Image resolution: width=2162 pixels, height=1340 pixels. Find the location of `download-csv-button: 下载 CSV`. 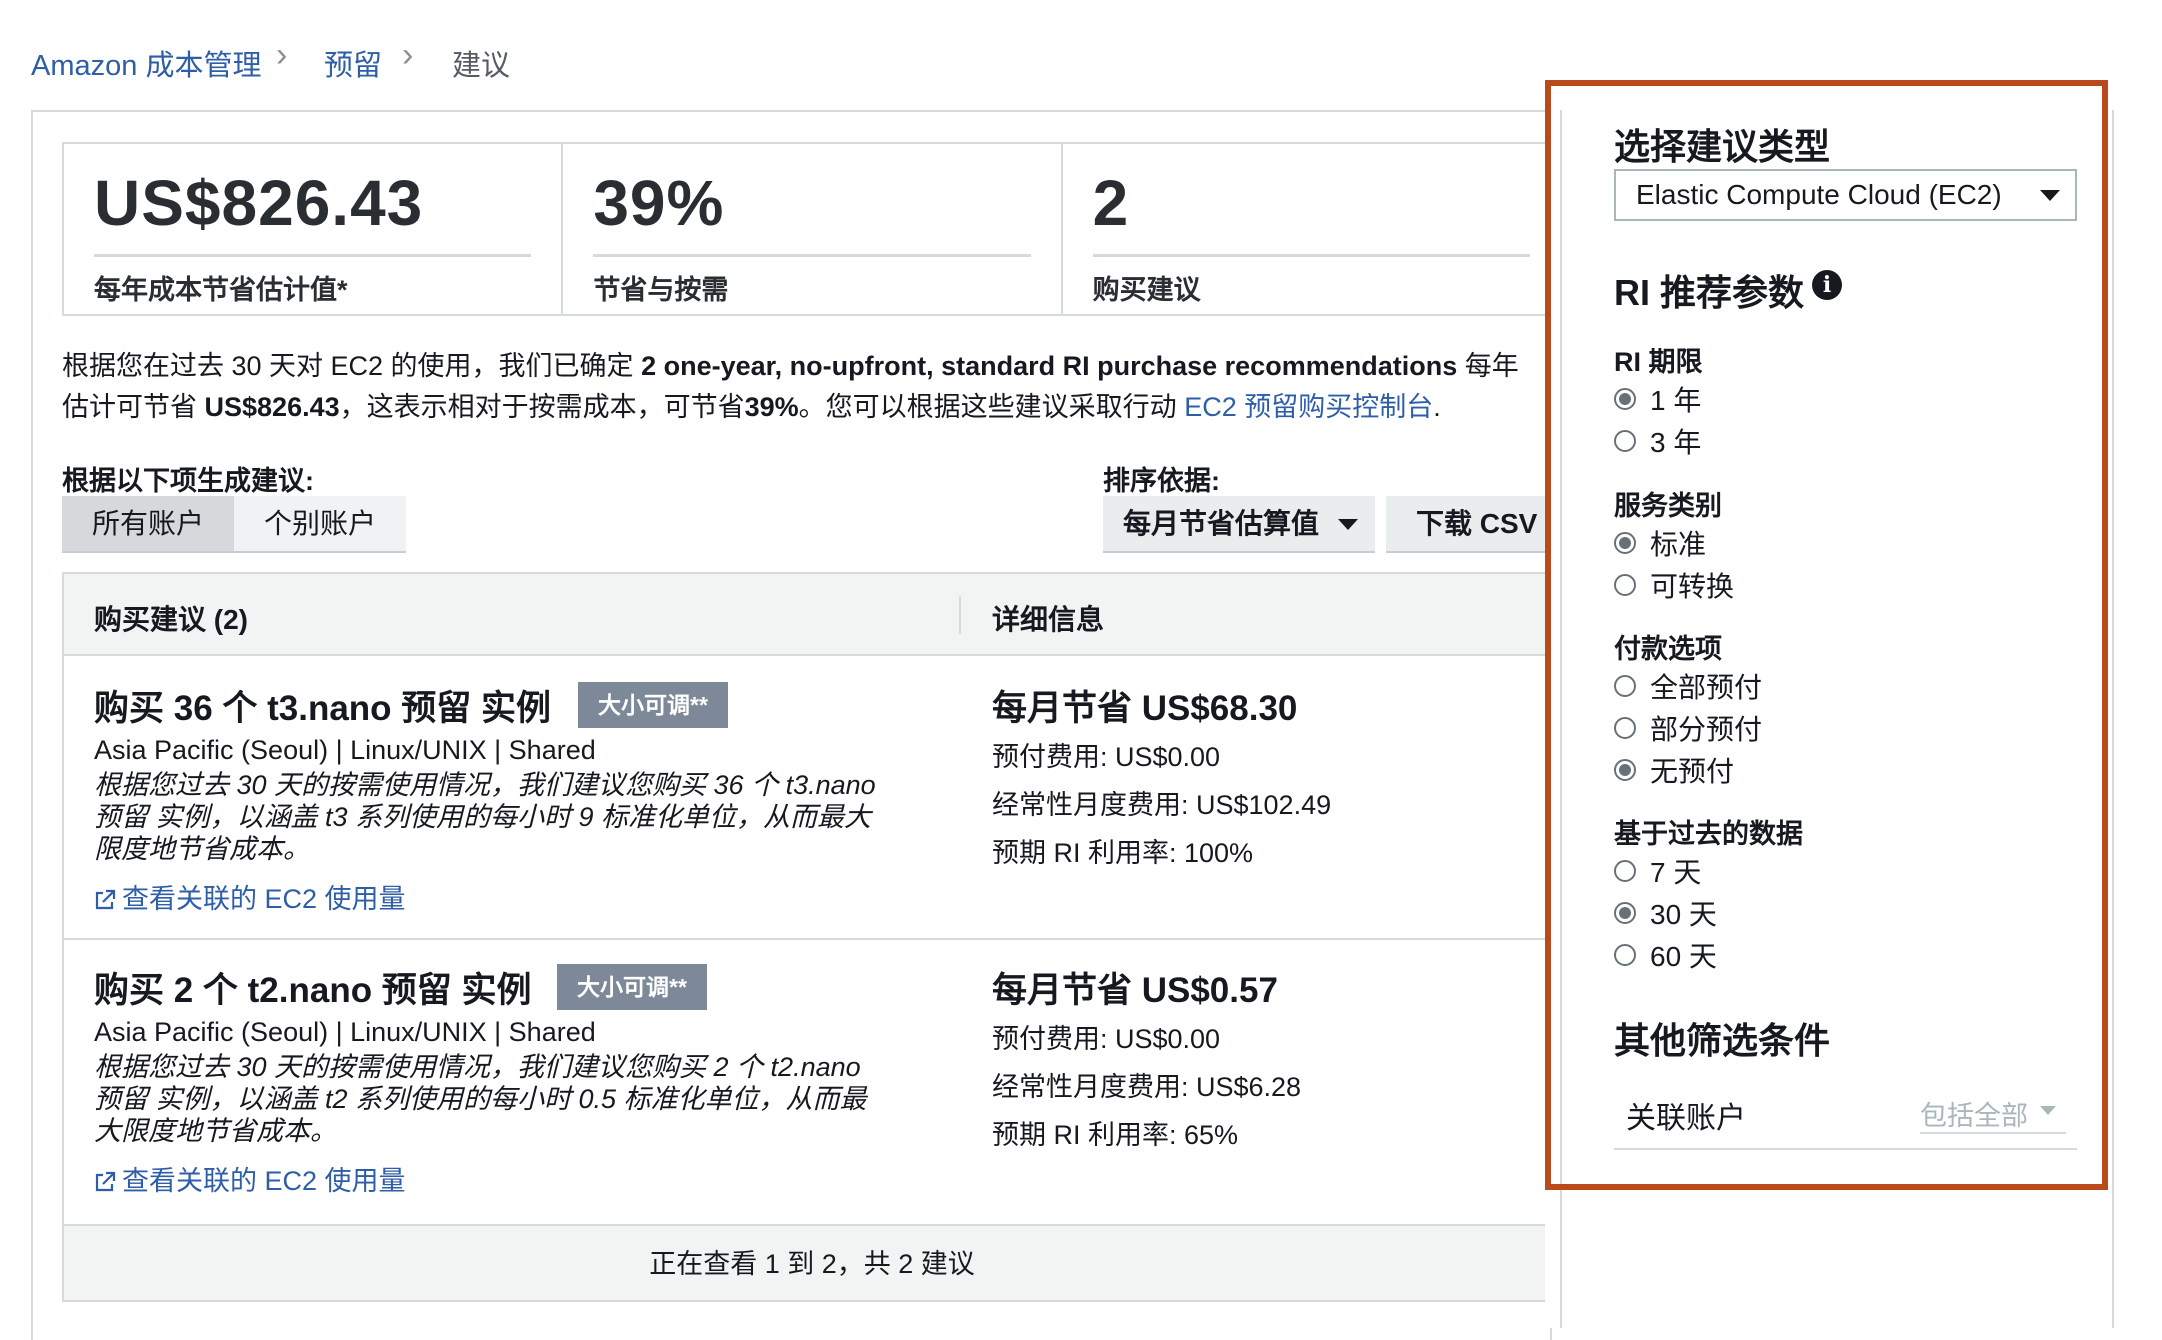

download-csv-button: 下载 CSV is located at coordinates (1473, 523).